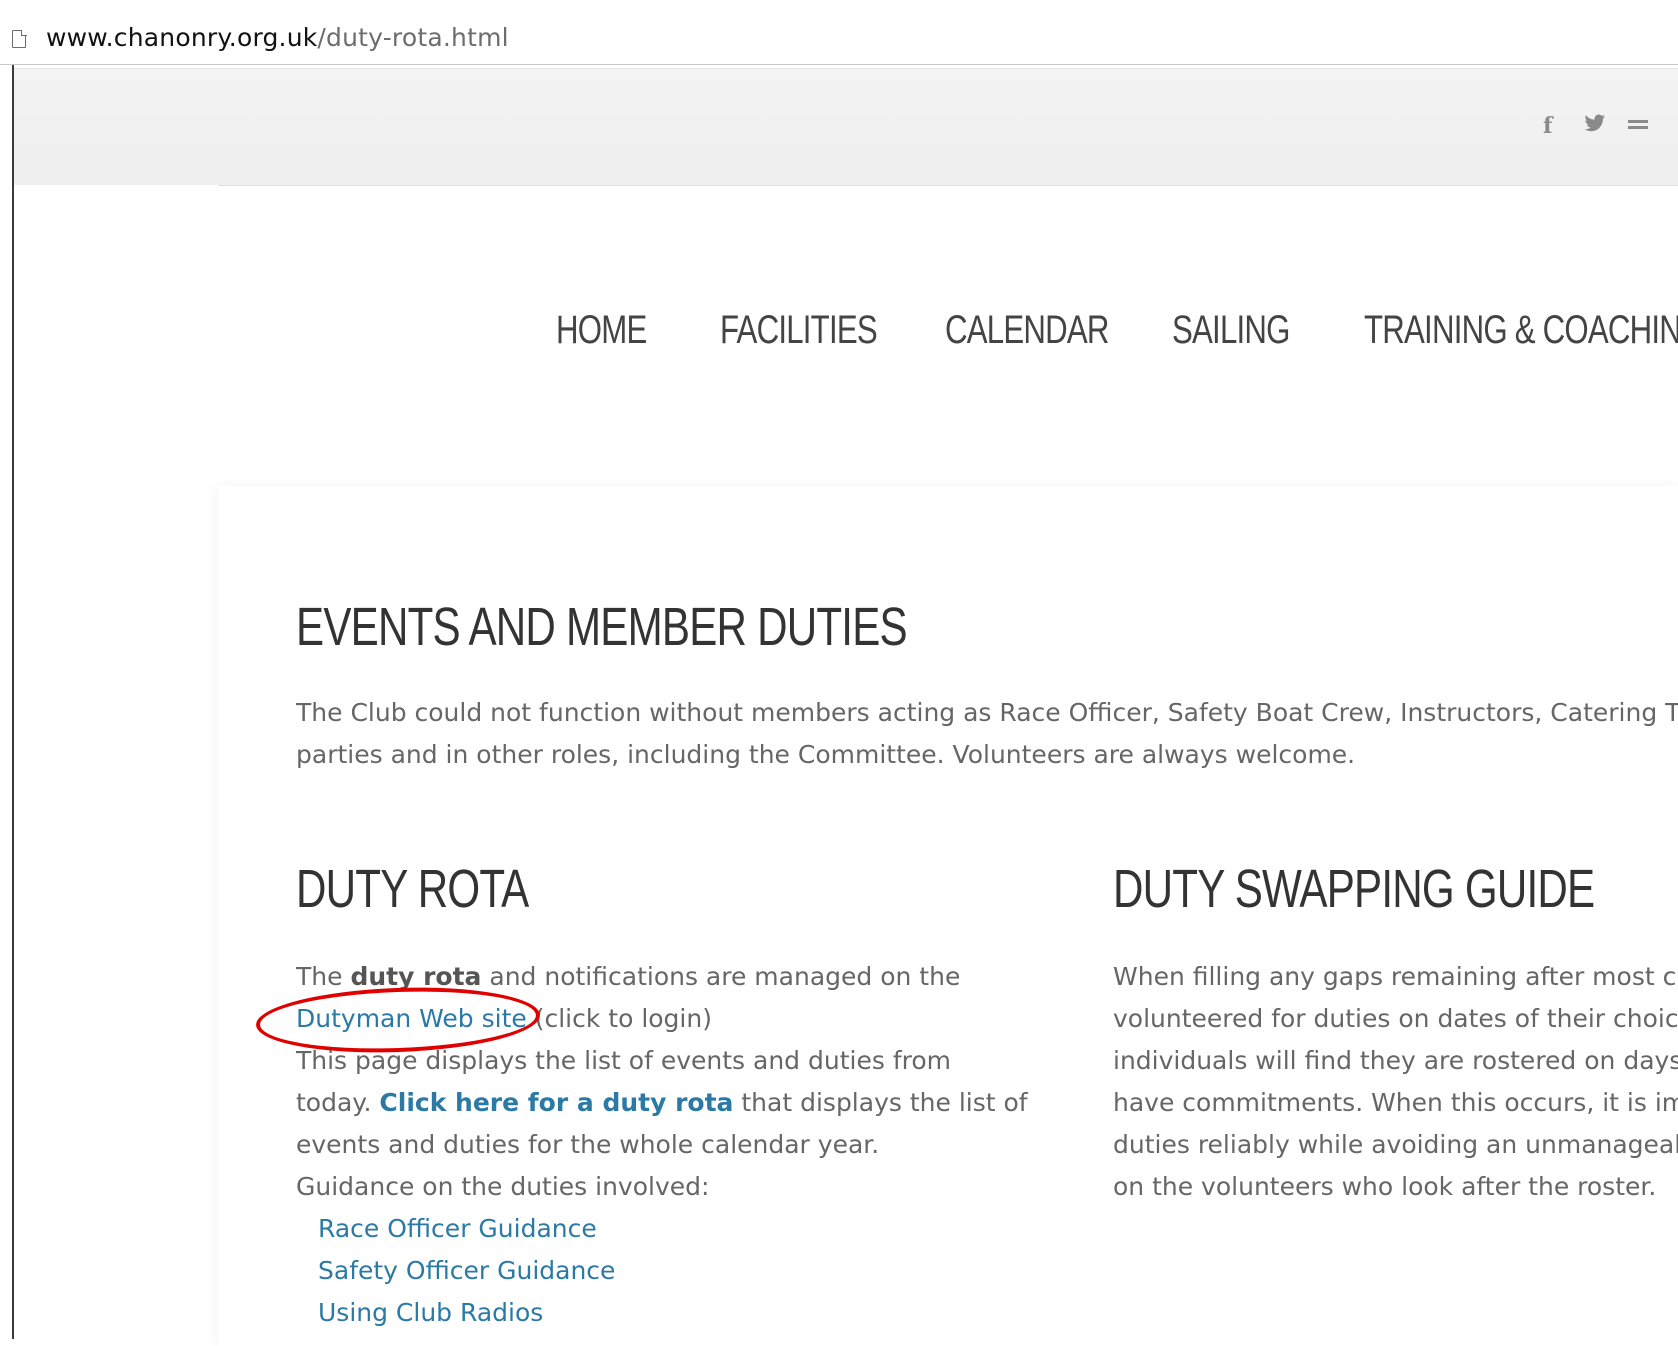 The image size is (1678, 1346). I want to click on duty-line-6: Guidance on the duties involved:, so click(503, 1186).